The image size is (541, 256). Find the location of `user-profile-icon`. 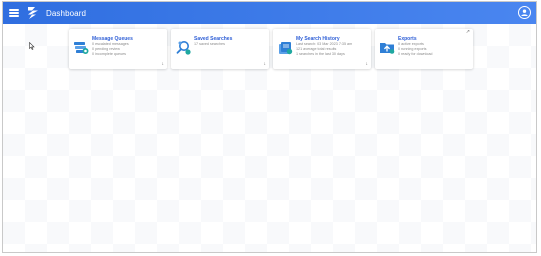

user-profile-icon is located at coordinates (524, 12).